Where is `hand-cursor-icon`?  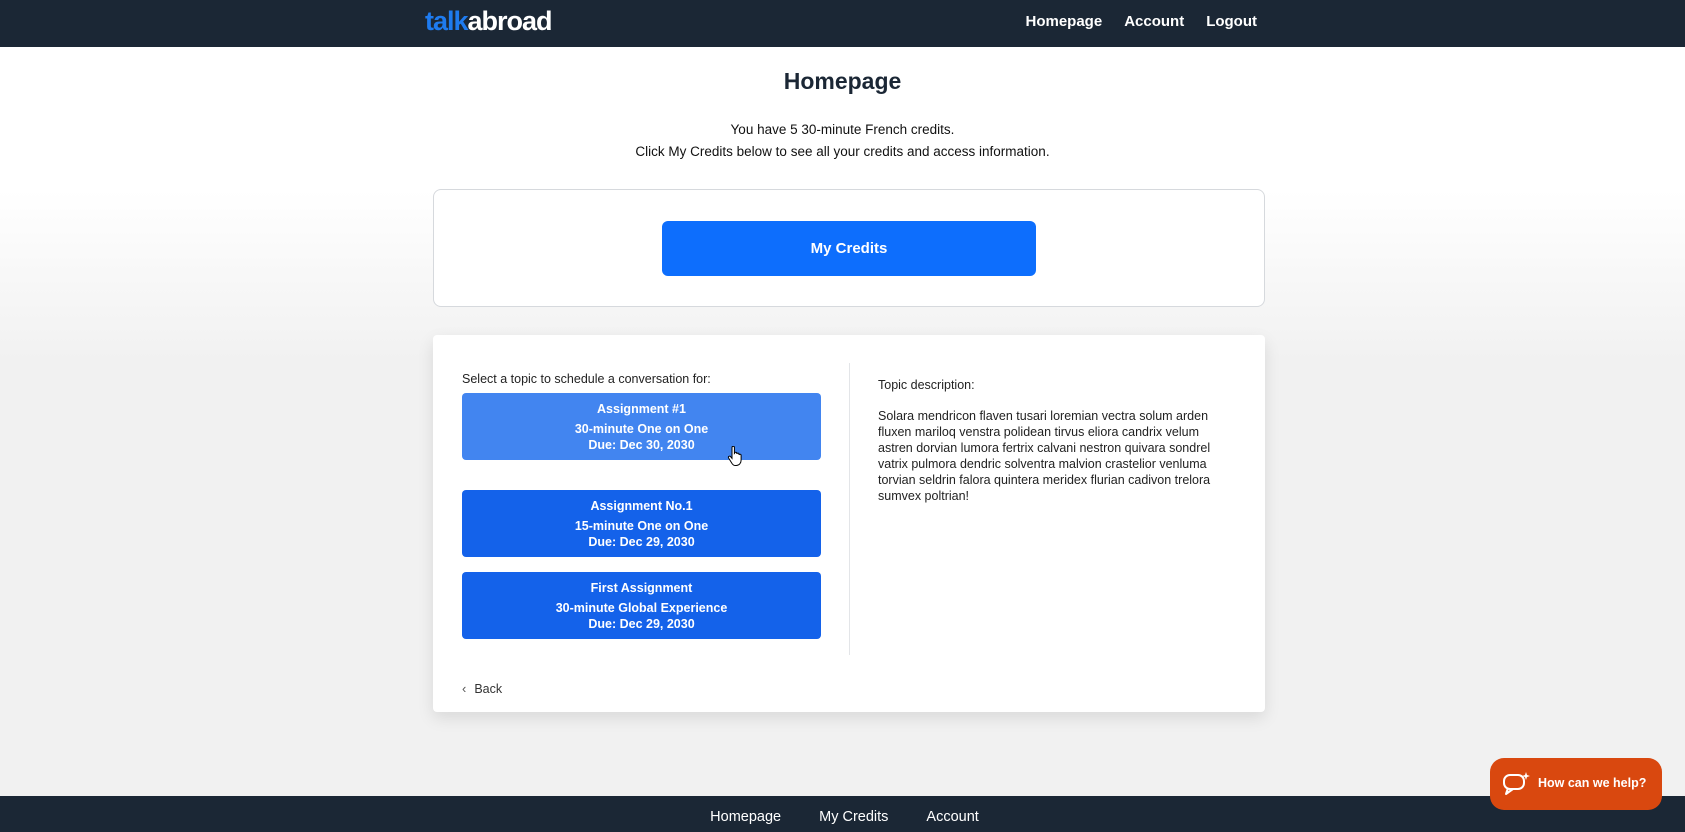 hand-cursor-icon is located at coordinates (734, 456).